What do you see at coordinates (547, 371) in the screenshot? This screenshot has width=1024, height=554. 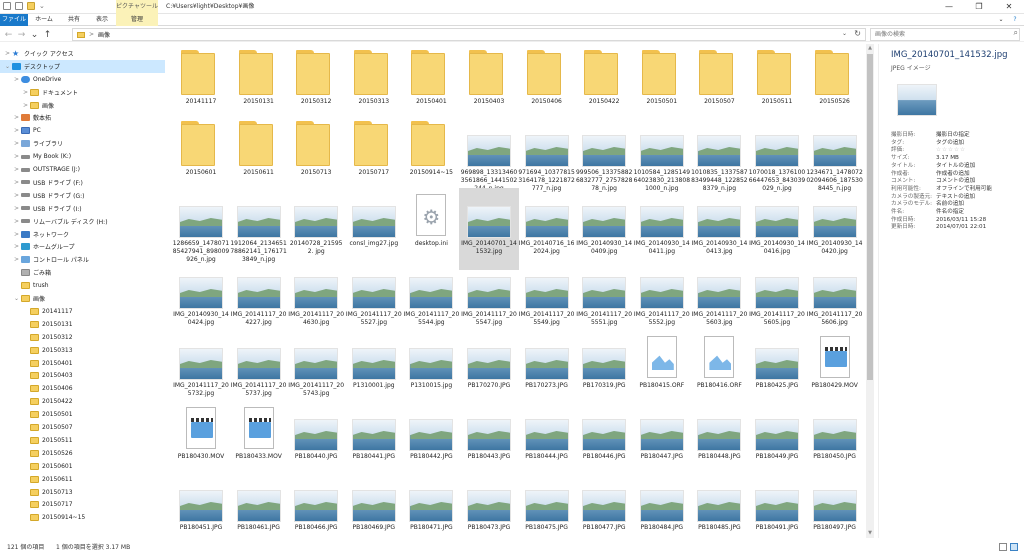 I see `file-item: PB170273.JPG` at bounding box center [547, 371].